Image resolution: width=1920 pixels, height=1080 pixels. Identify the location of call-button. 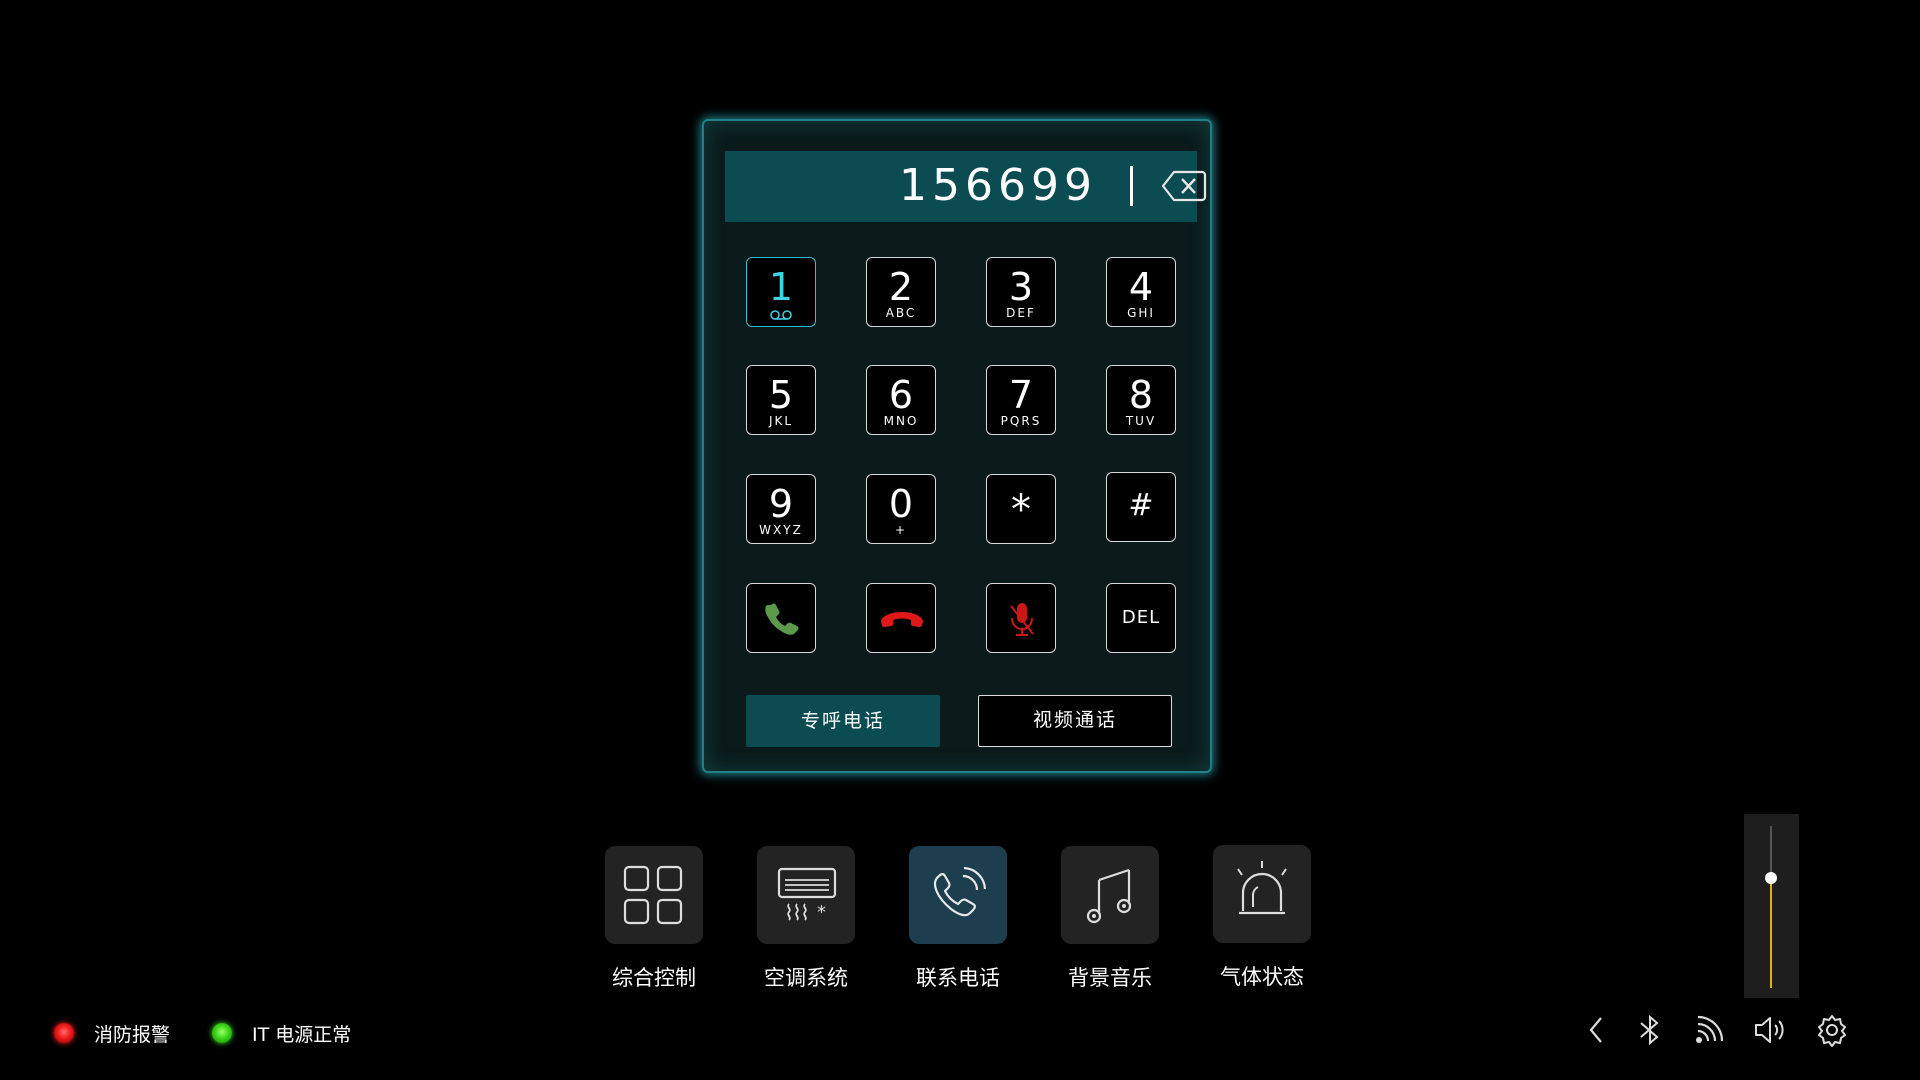
(781, 618).